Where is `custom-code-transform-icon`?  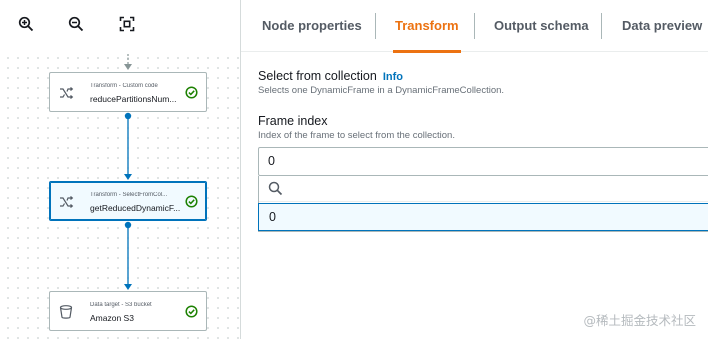
custom-code-transform-icon is located at coordinates (66, 93).